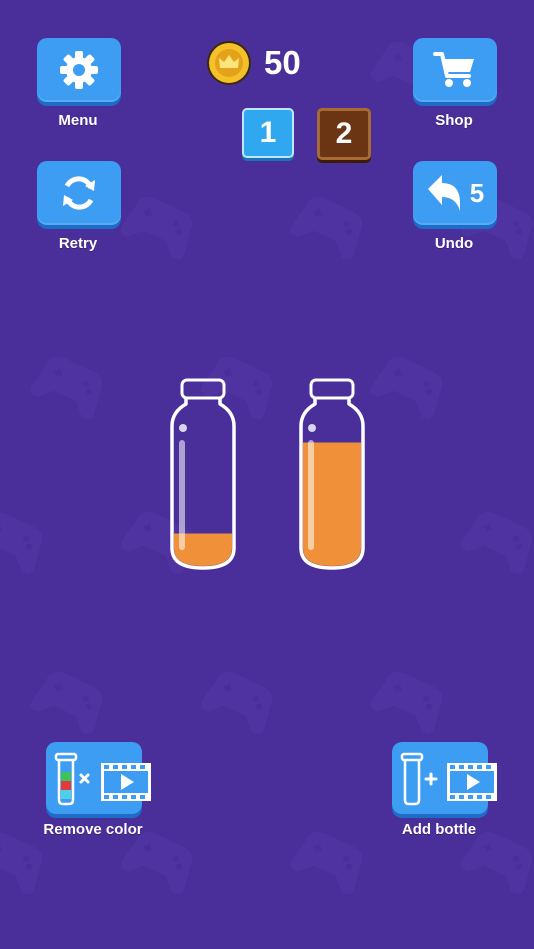  I want to click on remove-color-label: Remove color, so click(93, 829).